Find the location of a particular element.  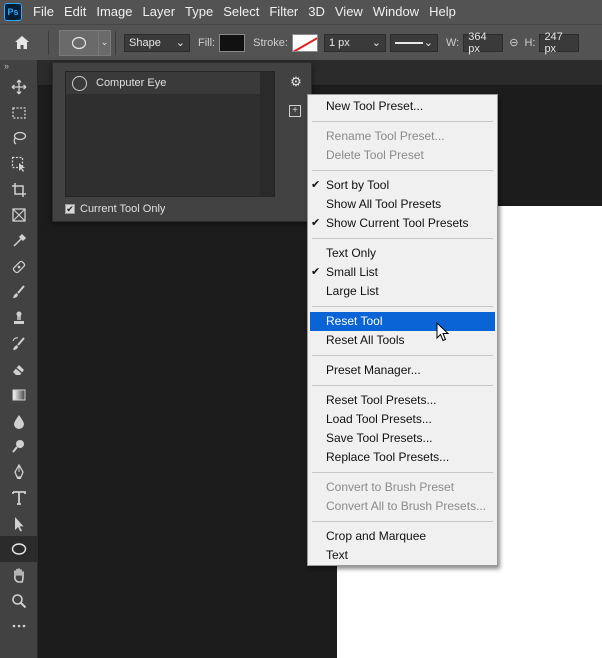

tool-eyedropper is located at coordinates (19, 241).